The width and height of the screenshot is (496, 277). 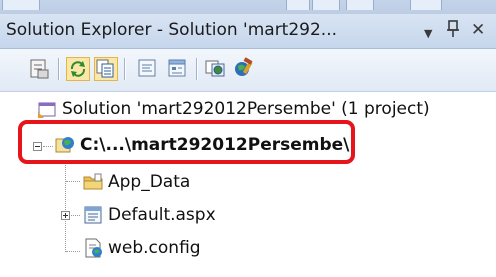 I want to click on show-all-files-button, so click(x=106, y=69).